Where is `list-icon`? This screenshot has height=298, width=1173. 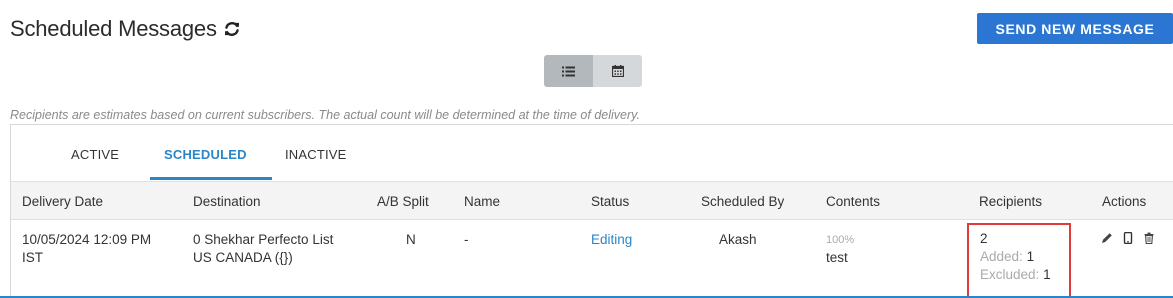 list-icon is located at coordinates (568, 71).